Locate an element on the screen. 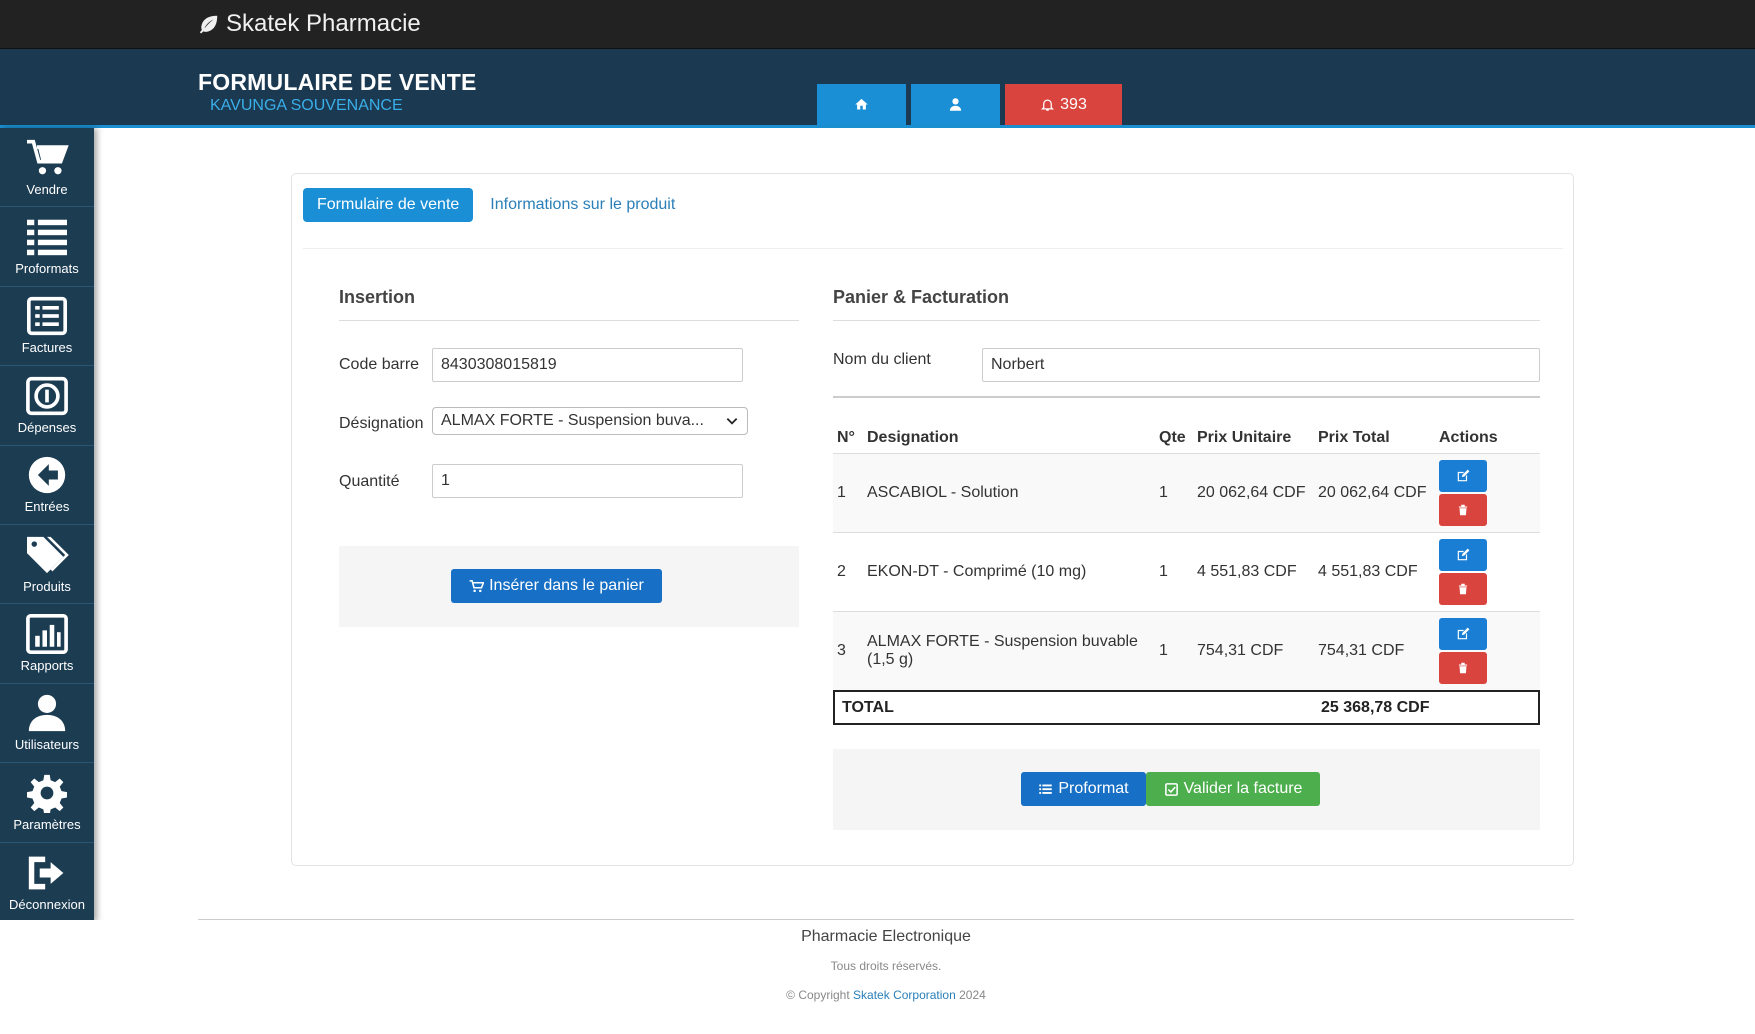 This screenshot has height=1034, width=1755. arrow-left-circle-icon is located at coordinates (47, 475).